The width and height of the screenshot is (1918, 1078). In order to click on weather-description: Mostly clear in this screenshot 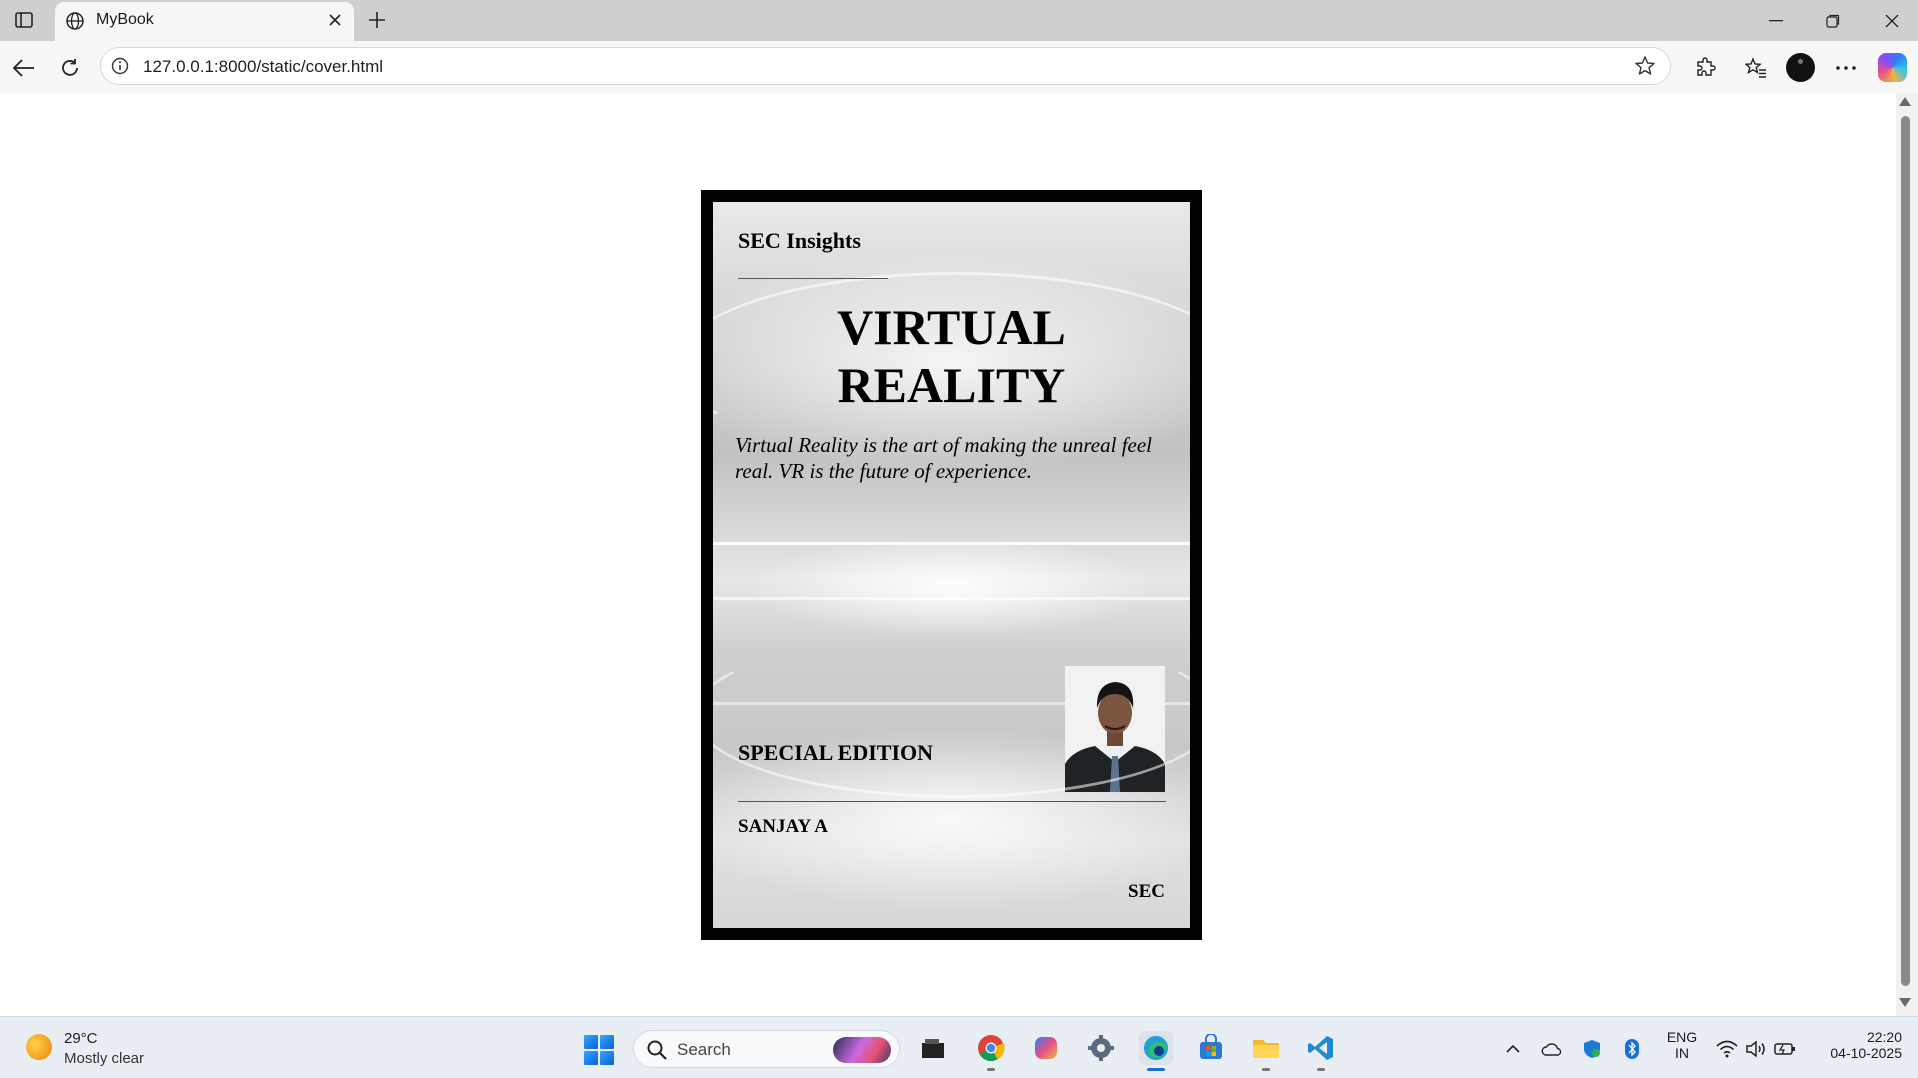, I will do `click(104, 1058)`.